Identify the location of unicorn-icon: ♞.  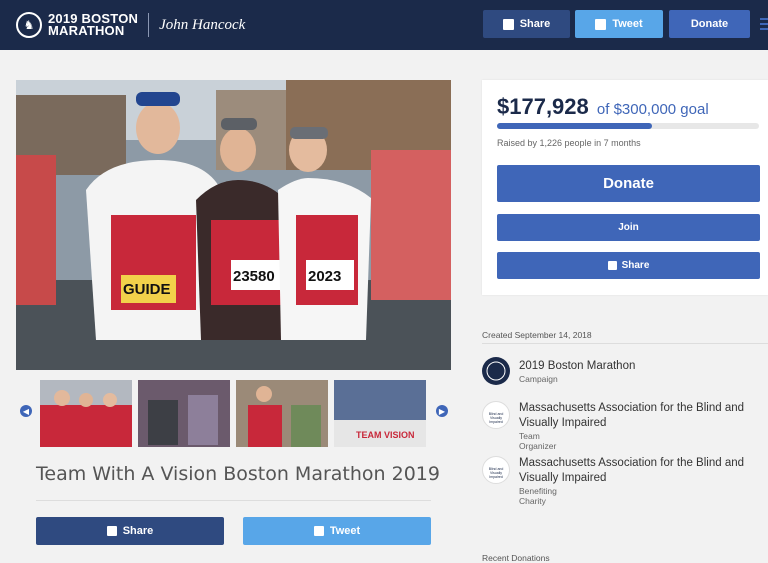
(29, 25).